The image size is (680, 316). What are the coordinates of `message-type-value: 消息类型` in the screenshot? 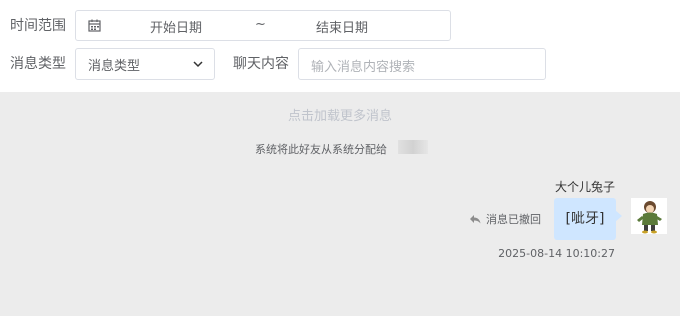 It's located at (114, 66).